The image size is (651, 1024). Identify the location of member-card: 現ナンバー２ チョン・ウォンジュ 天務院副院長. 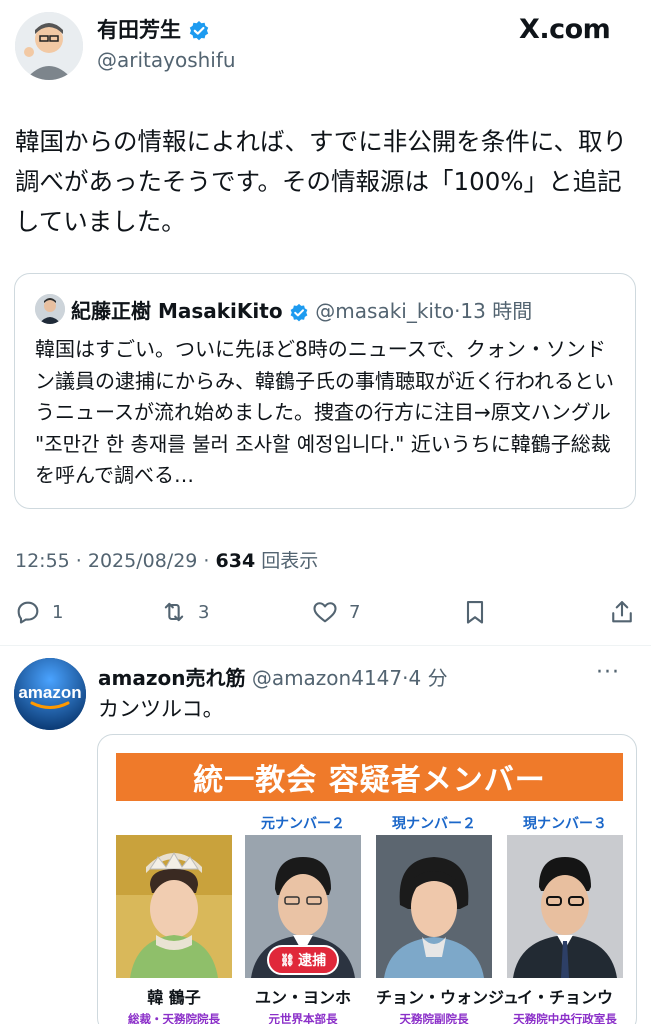
(447, 918).